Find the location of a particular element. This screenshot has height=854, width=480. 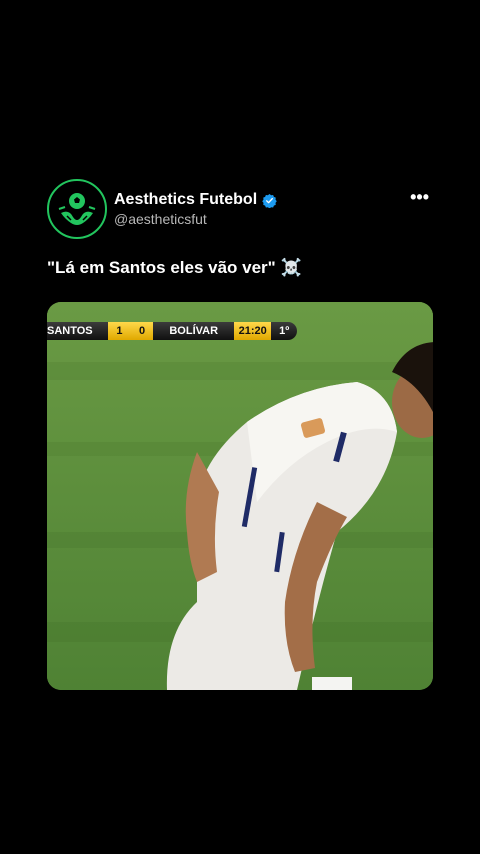

score: 1 0 is located at coordinates (131, 331).